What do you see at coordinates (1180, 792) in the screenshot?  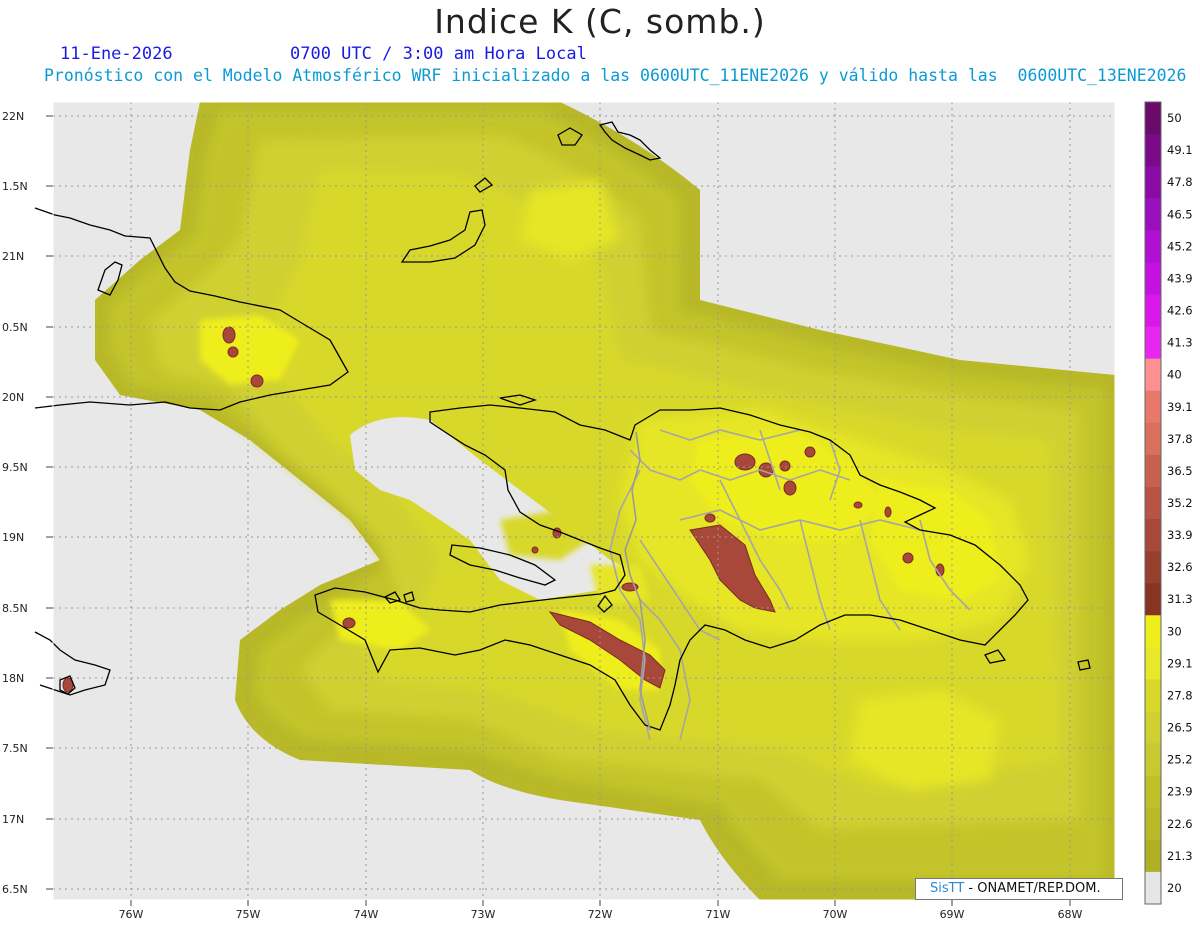 I see `colorbar-label: 23.9` at bounding box center [1180, 792].